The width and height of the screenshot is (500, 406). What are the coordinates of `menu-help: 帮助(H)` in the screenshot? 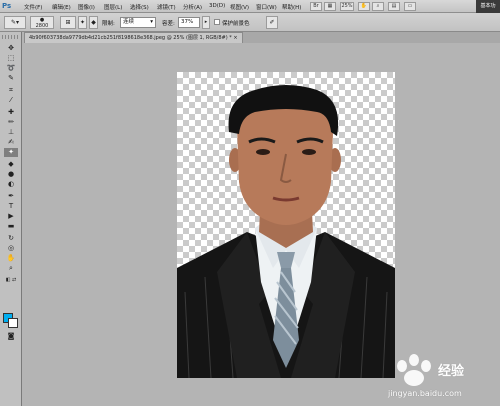 It's located at (291, 7).